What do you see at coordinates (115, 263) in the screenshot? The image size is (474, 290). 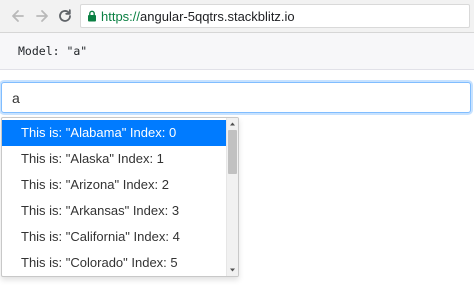 I see `suggestion-item: This is: "Colorado" Index: 5` at bounding box center [115, 263].